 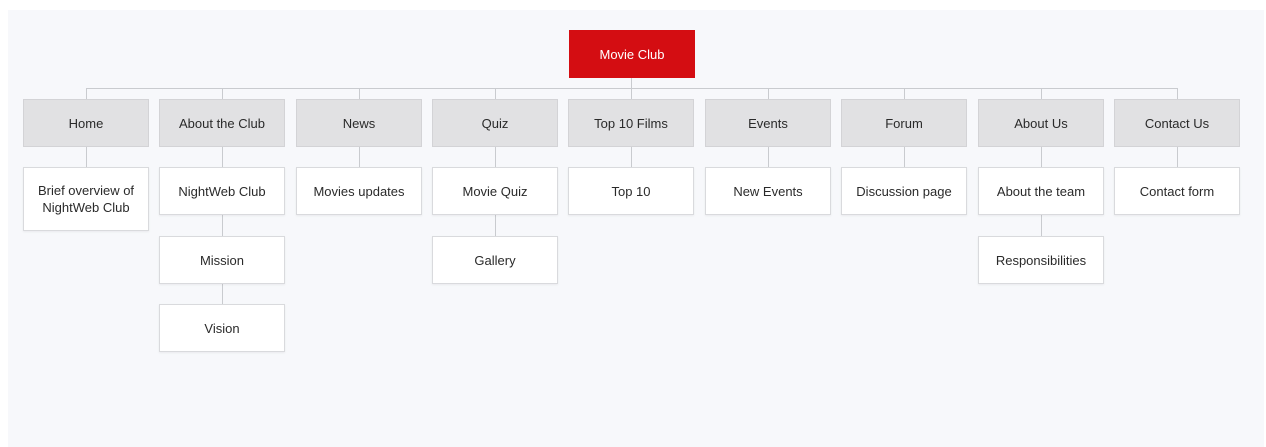 What do you see at coordinates (1177, 191) in the screenshot?
I see `page-contact-form: Contact form` at bounding box center [1177, 191].